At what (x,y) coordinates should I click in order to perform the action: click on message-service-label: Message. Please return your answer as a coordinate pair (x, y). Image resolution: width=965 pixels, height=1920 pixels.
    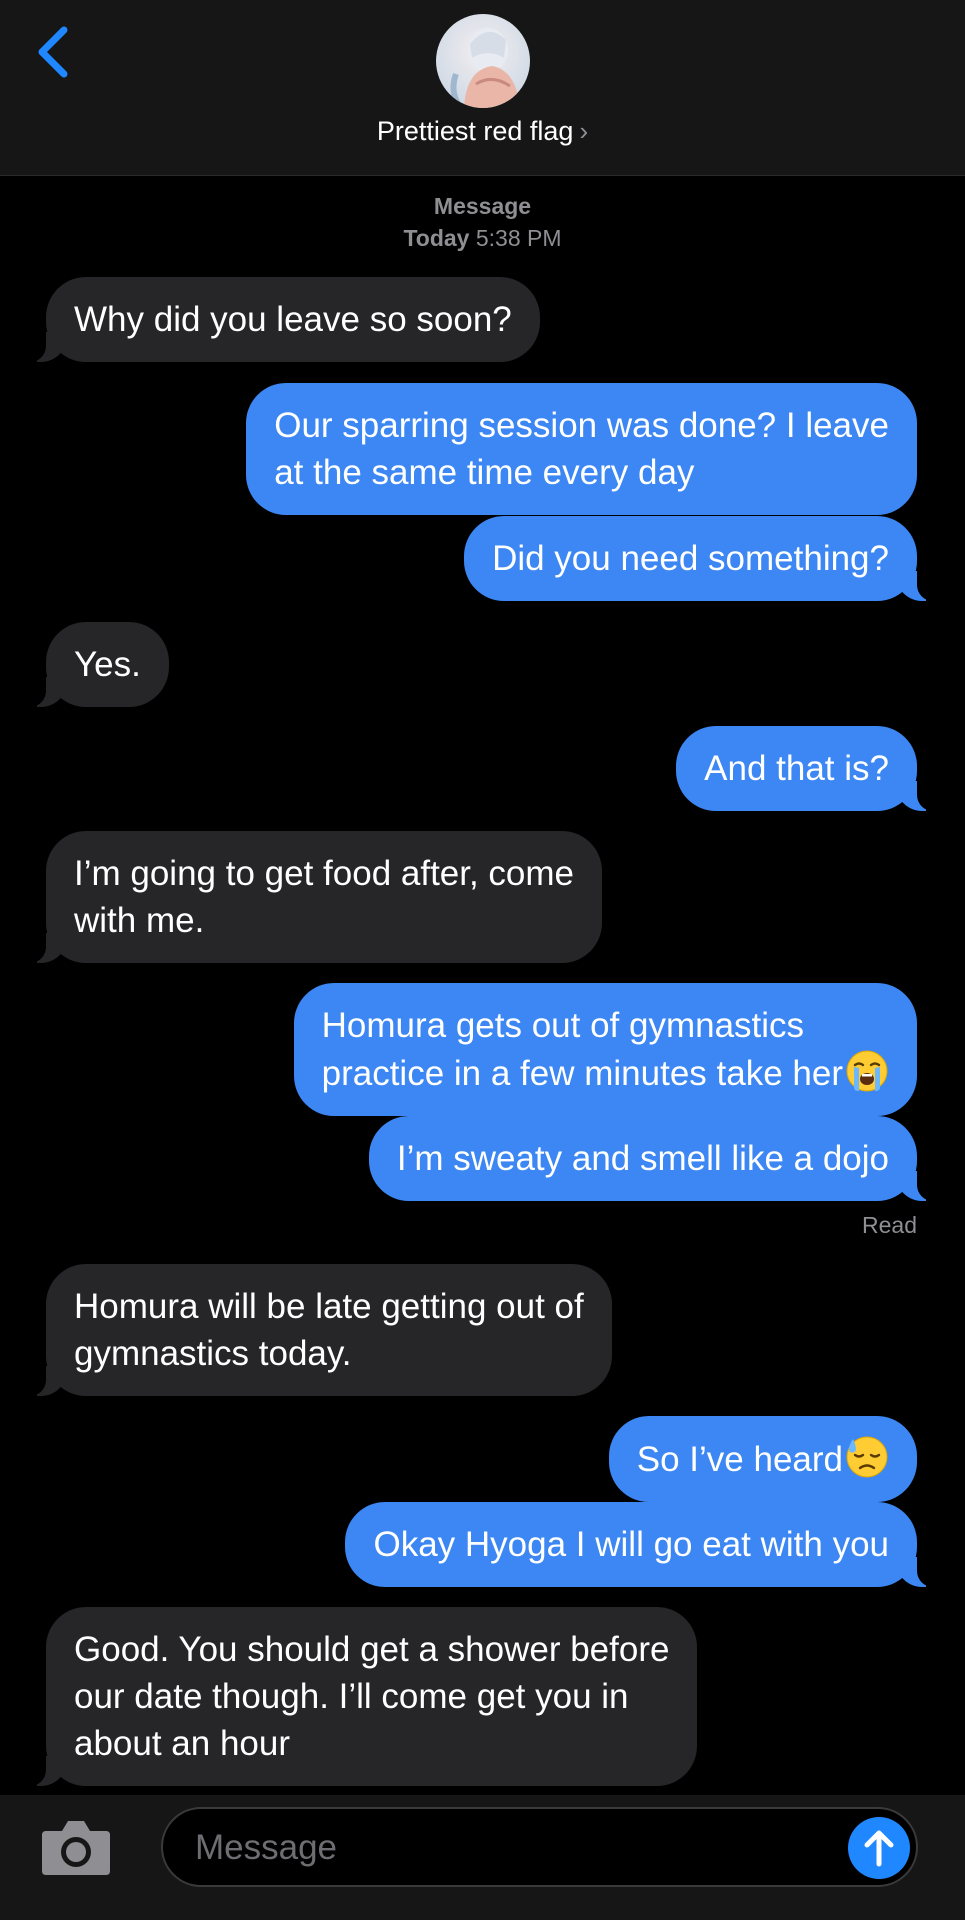
    Looking at the image, I should click on (482, 206).